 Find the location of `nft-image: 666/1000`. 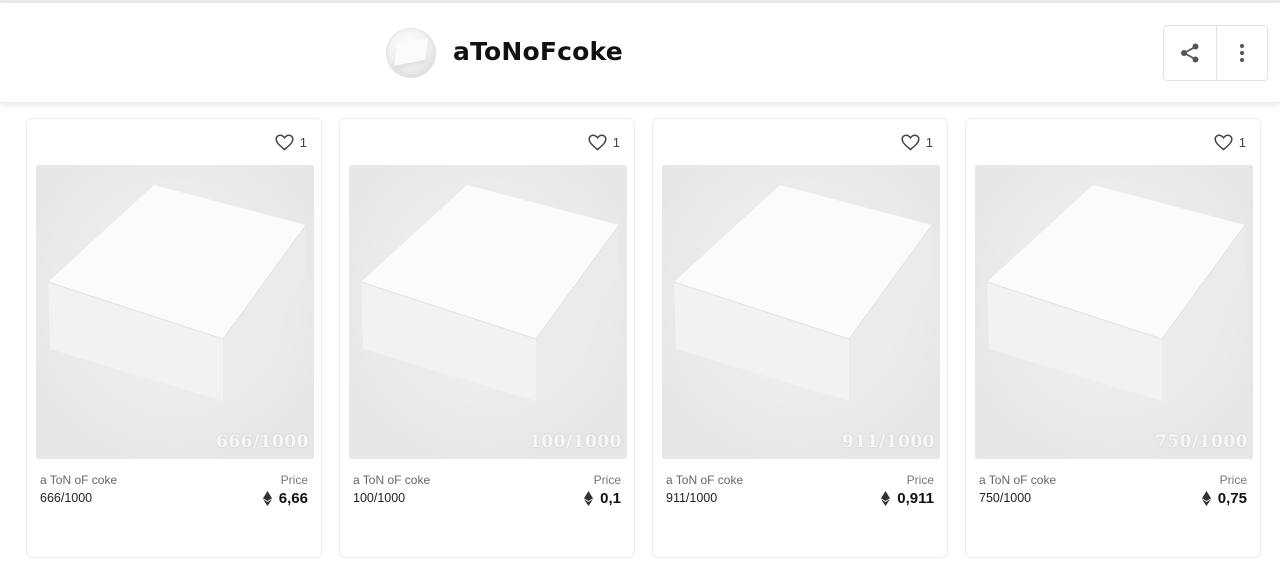

nft-image: 666/1000 is located at coordinates (175, 312).